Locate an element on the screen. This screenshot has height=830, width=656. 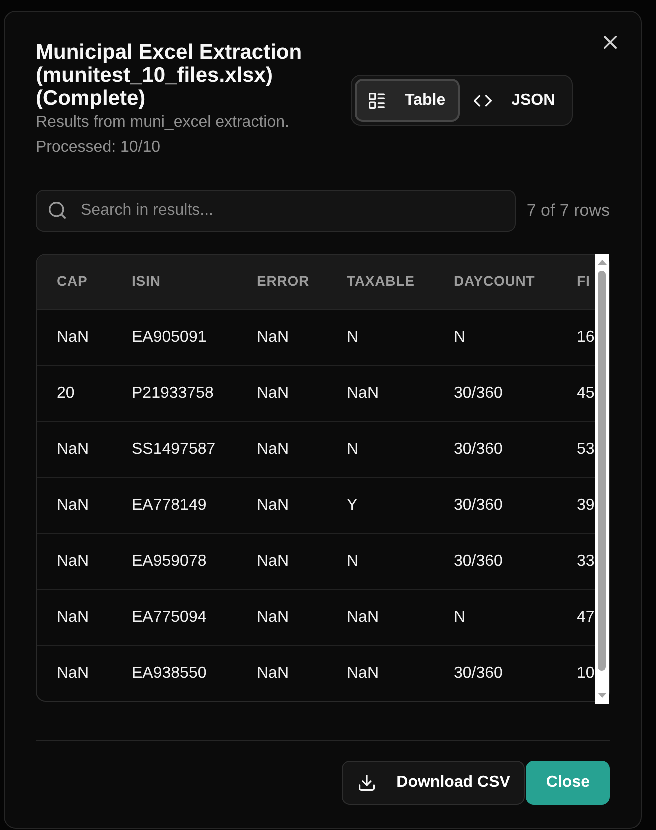
table-cell: 16 is located at coordinates (586, 337).